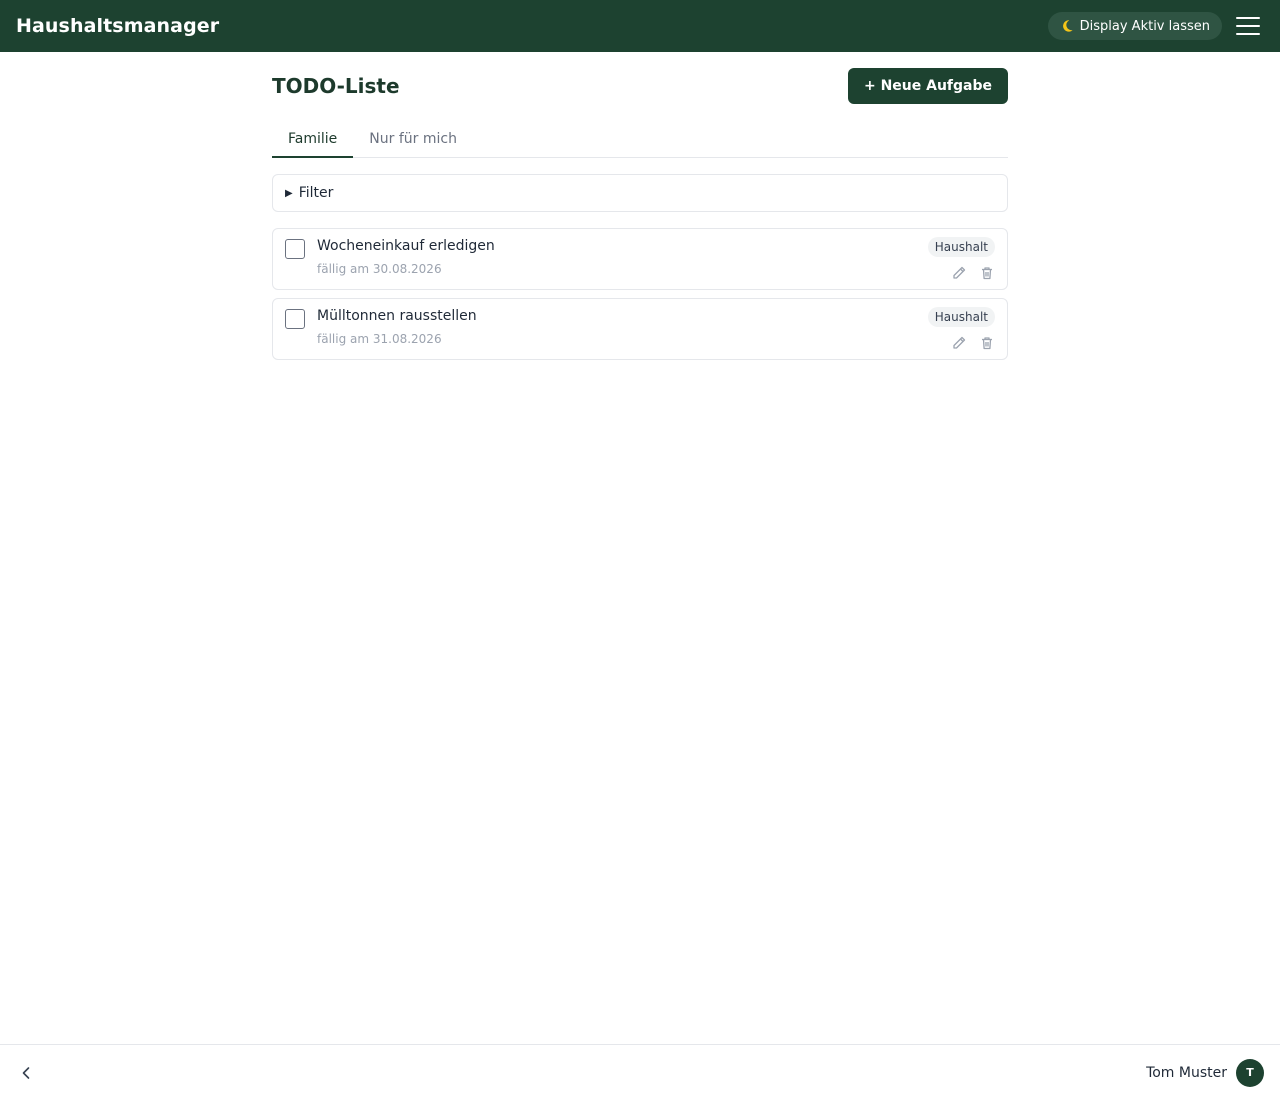 Image resolution: width=1280 pixels, height=1100 pixels. I want to click on page-header: TODO-Liste + Neue Aufgabe, so click(640, 86).